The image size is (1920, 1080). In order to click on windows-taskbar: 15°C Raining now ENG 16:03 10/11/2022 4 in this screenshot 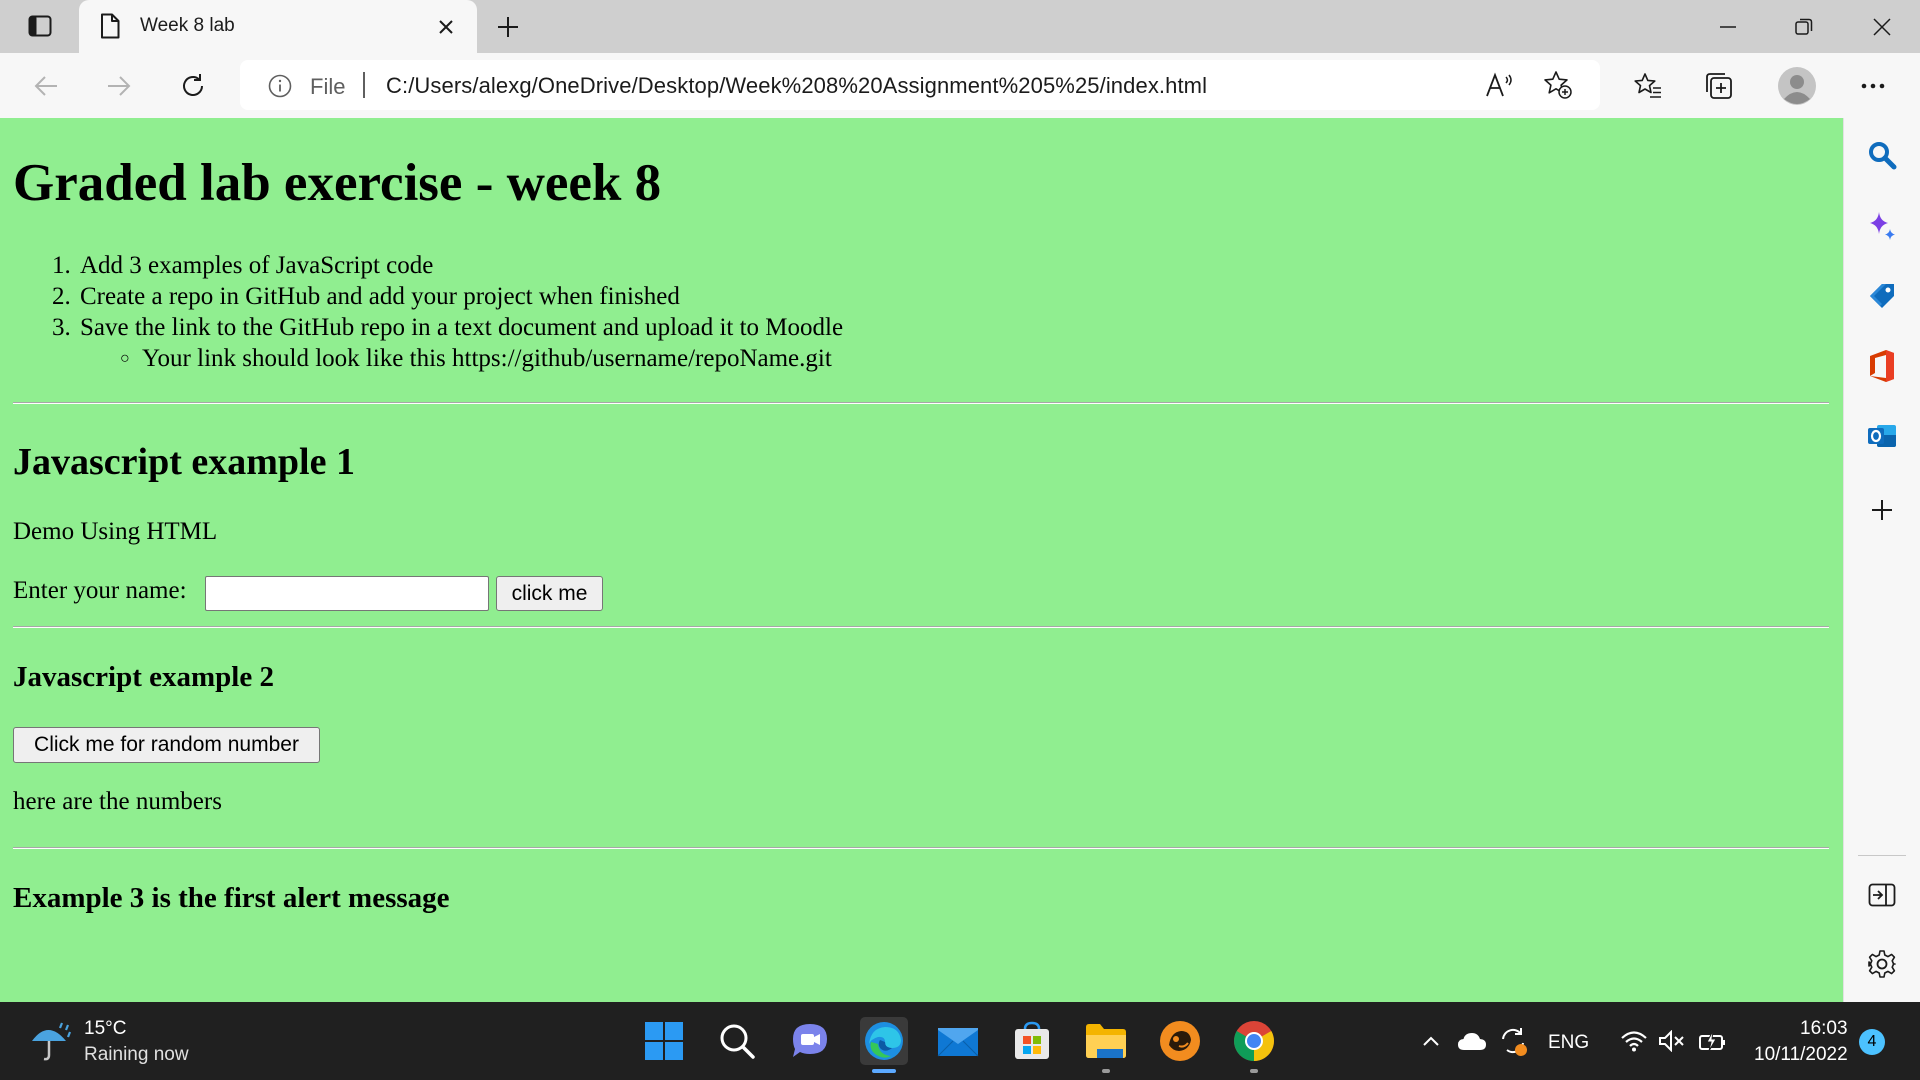, I will do `click(960, 1041)`.